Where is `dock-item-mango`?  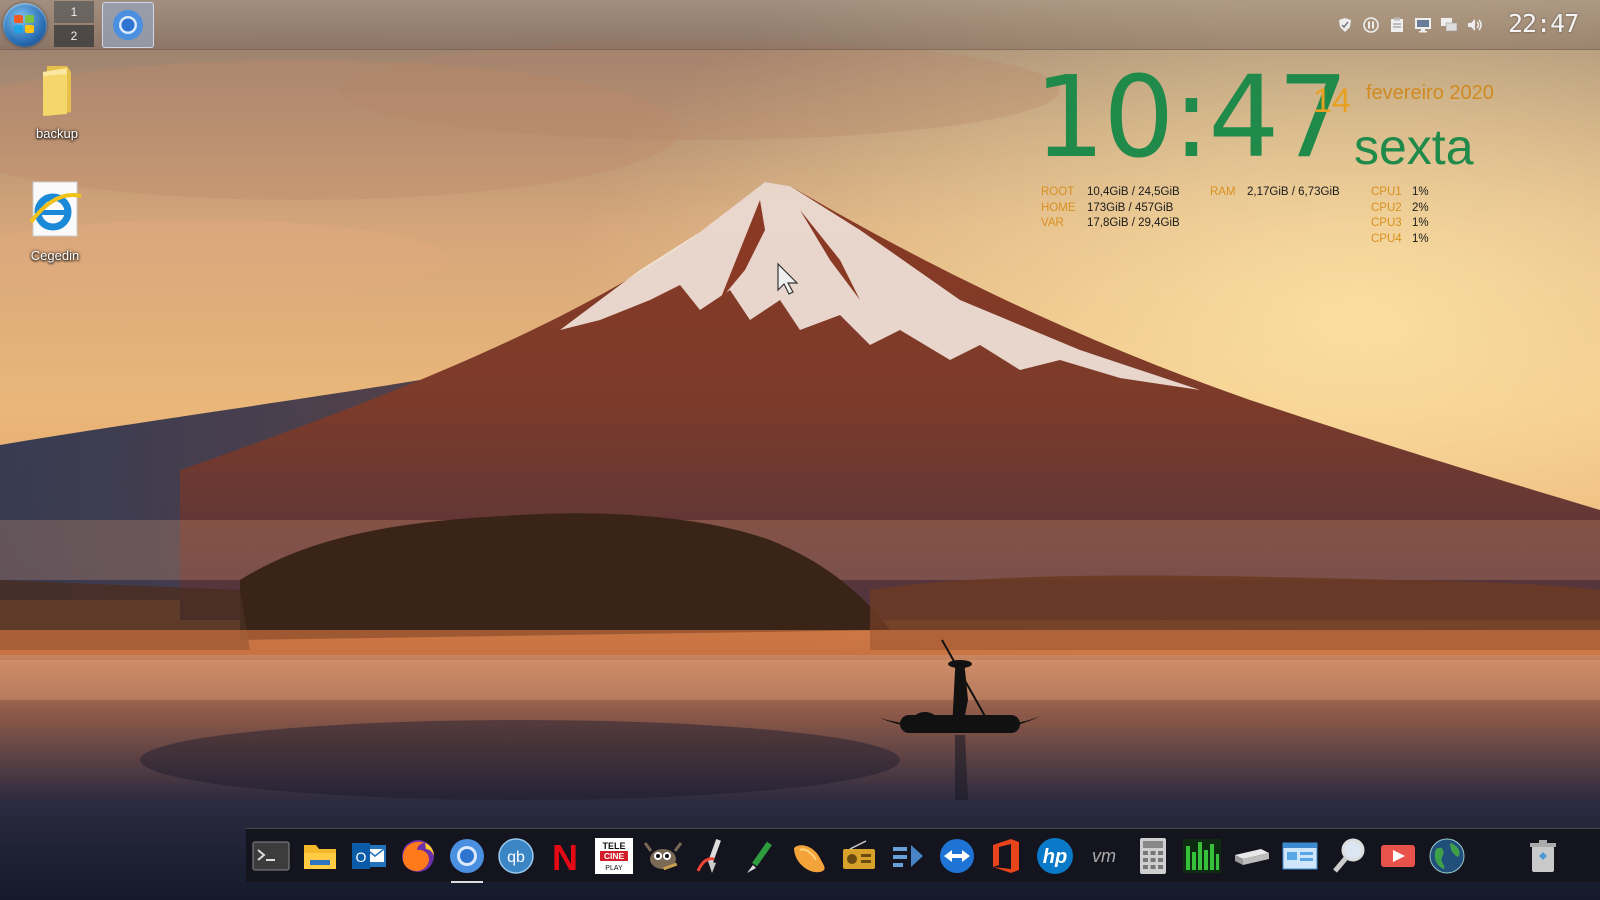 dock-item-mango is located at coordinates (809, 856).